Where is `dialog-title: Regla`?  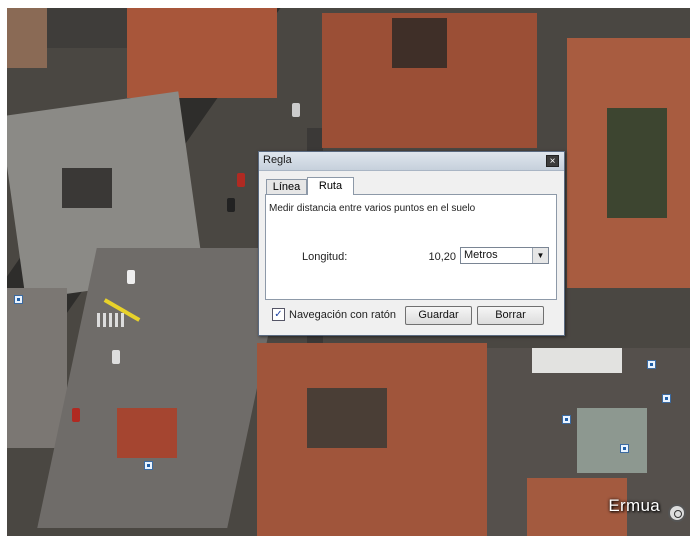
dialog-title: Regla is located at coordinates (277, 160).